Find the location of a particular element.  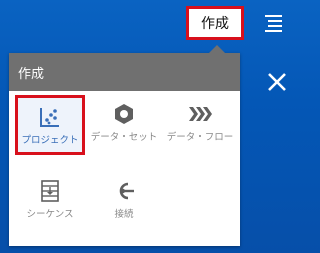

tile-connection-label: 接続 is located at coordinates (124, 214).